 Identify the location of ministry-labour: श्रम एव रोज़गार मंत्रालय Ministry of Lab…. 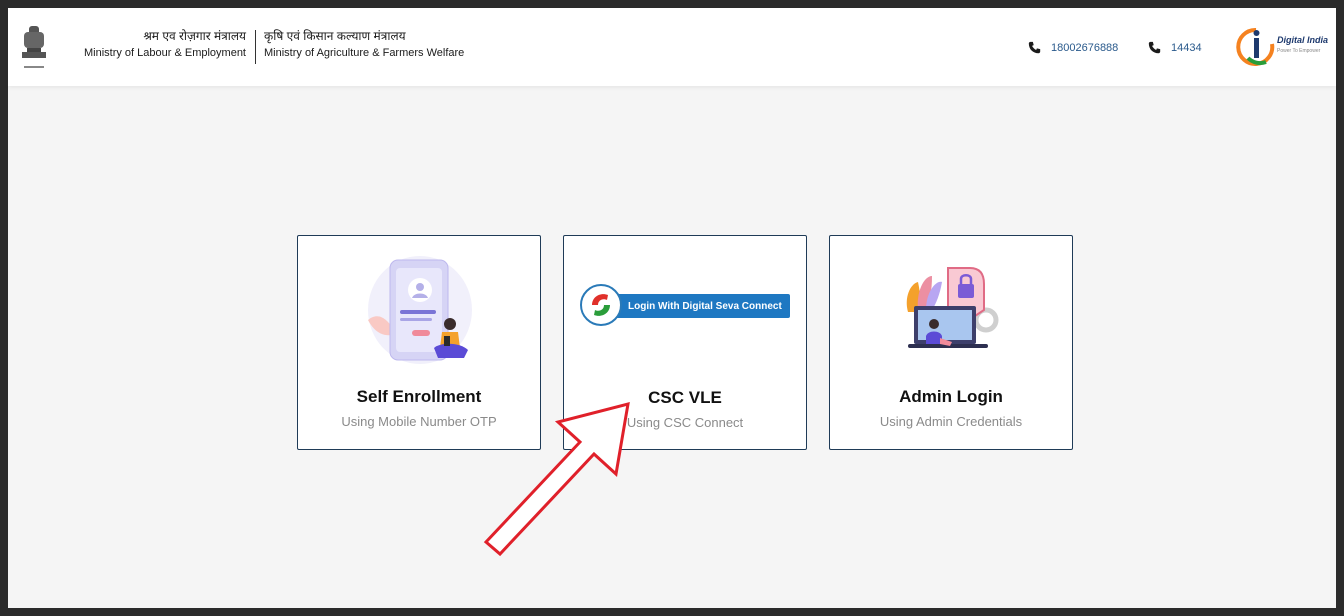
(162, 48).